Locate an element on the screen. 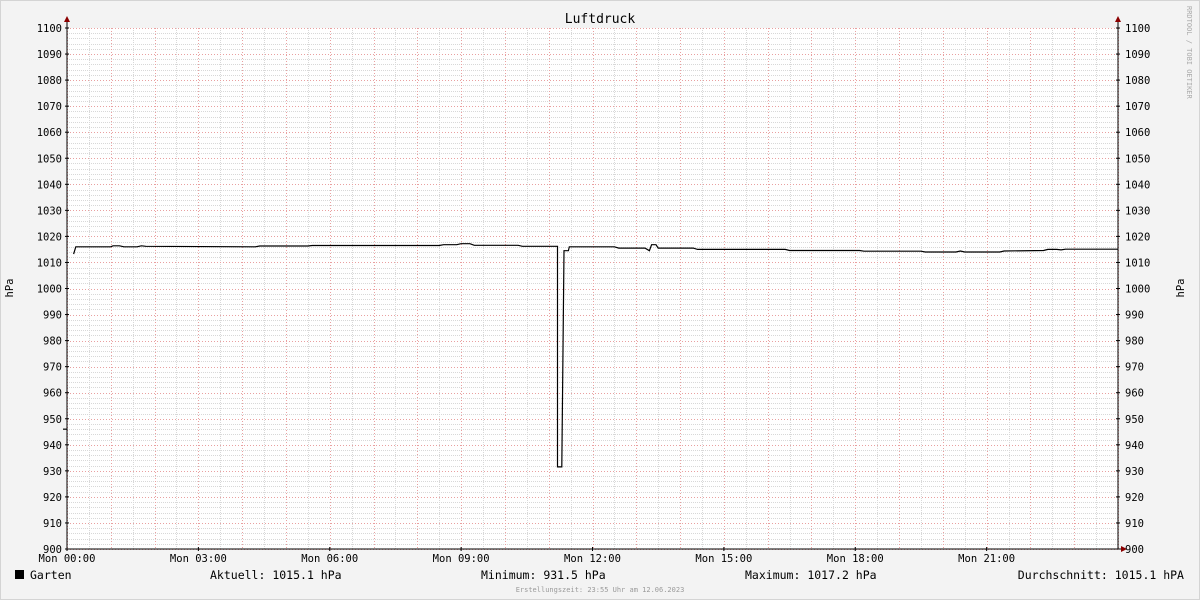  y-tick-label-right: 1030 is located at coordinates (1137, 211).